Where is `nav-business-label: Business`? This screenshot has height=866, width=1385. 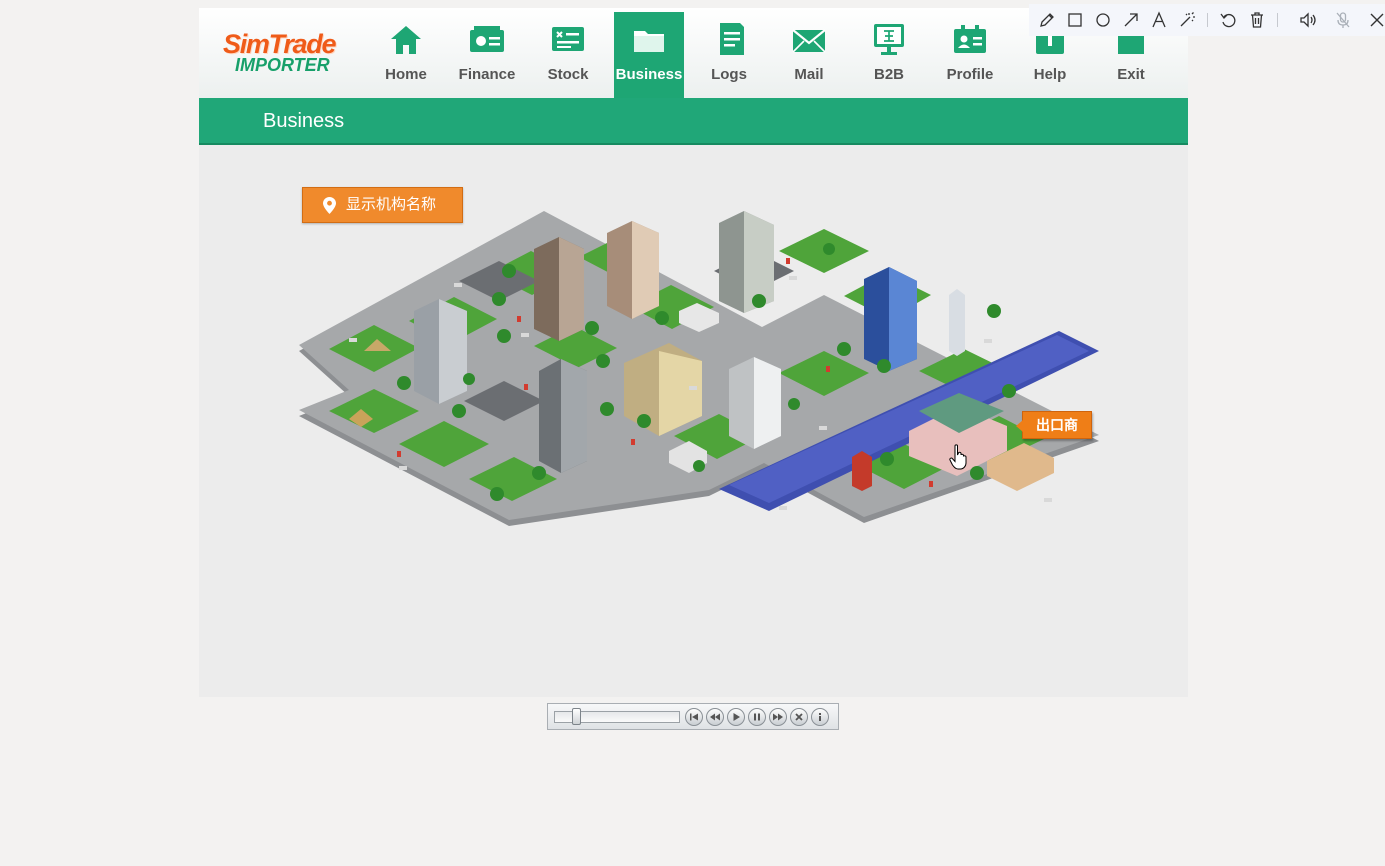 nav-business-label: Business is located at coordinates (649, 74).